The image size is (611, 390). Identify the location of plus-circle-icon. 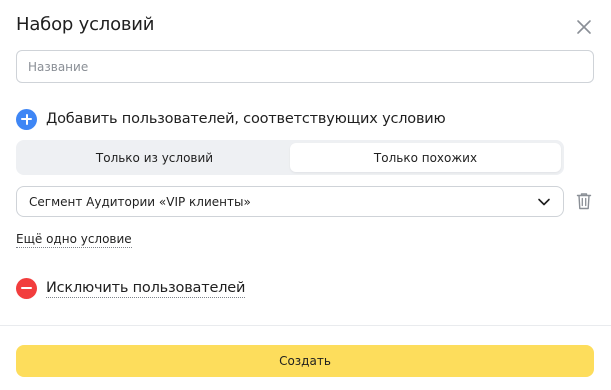
(26, 119).